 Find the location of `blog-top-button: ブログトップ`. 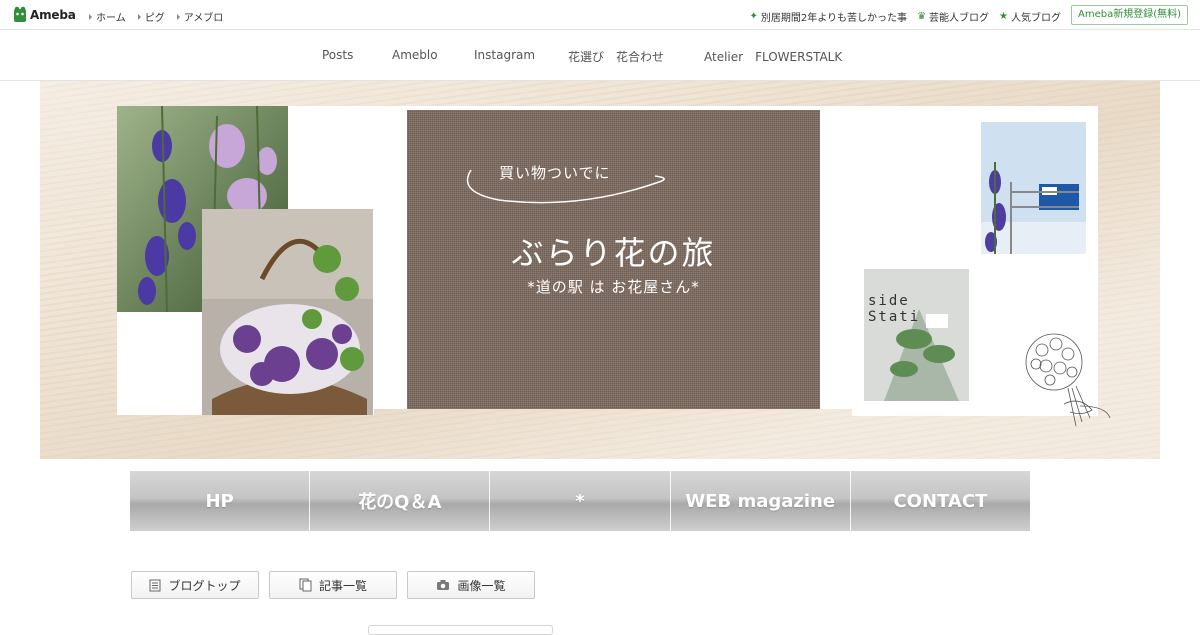

blog-top-button: ブログトップ is located at coordinates (195, 585).